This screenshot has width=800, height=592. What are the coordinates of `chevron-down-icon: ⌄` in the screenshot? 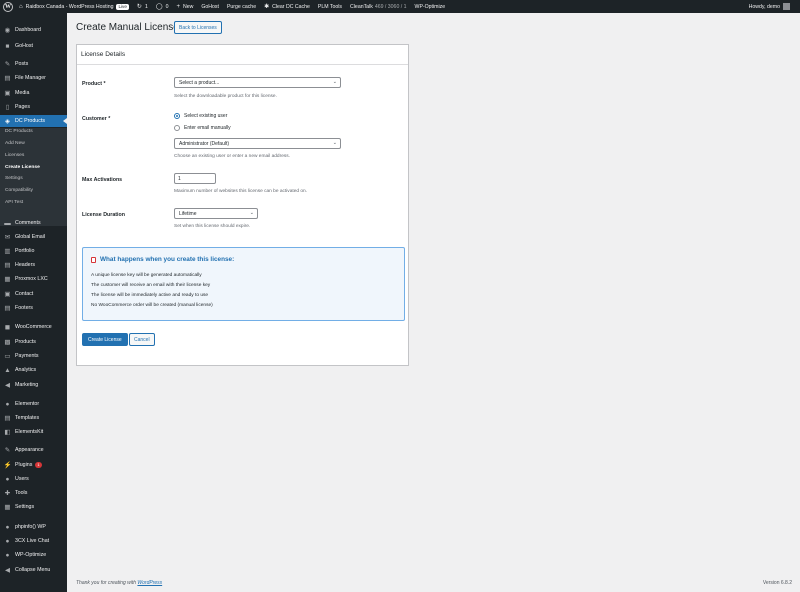 It's located at (251, 213).